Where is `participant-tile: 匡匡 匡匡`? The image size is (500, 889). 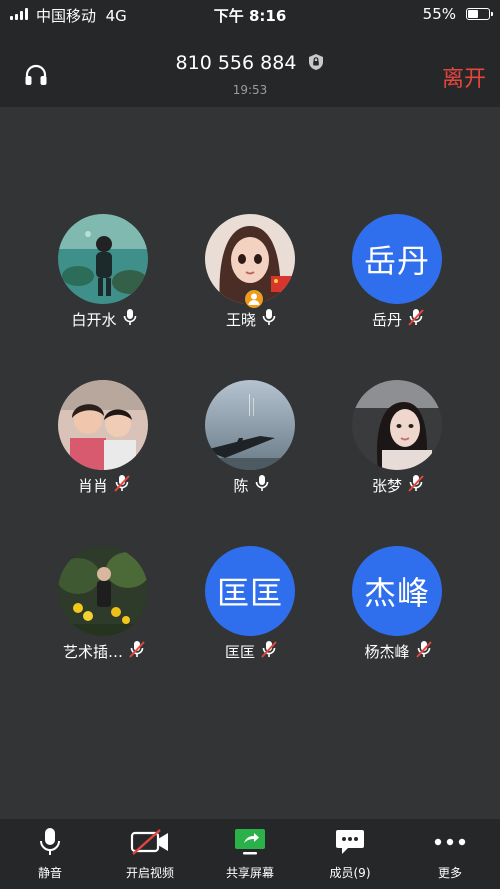 participant-tile: 匡匡 匡匡 is located at coordinates (251, 611).